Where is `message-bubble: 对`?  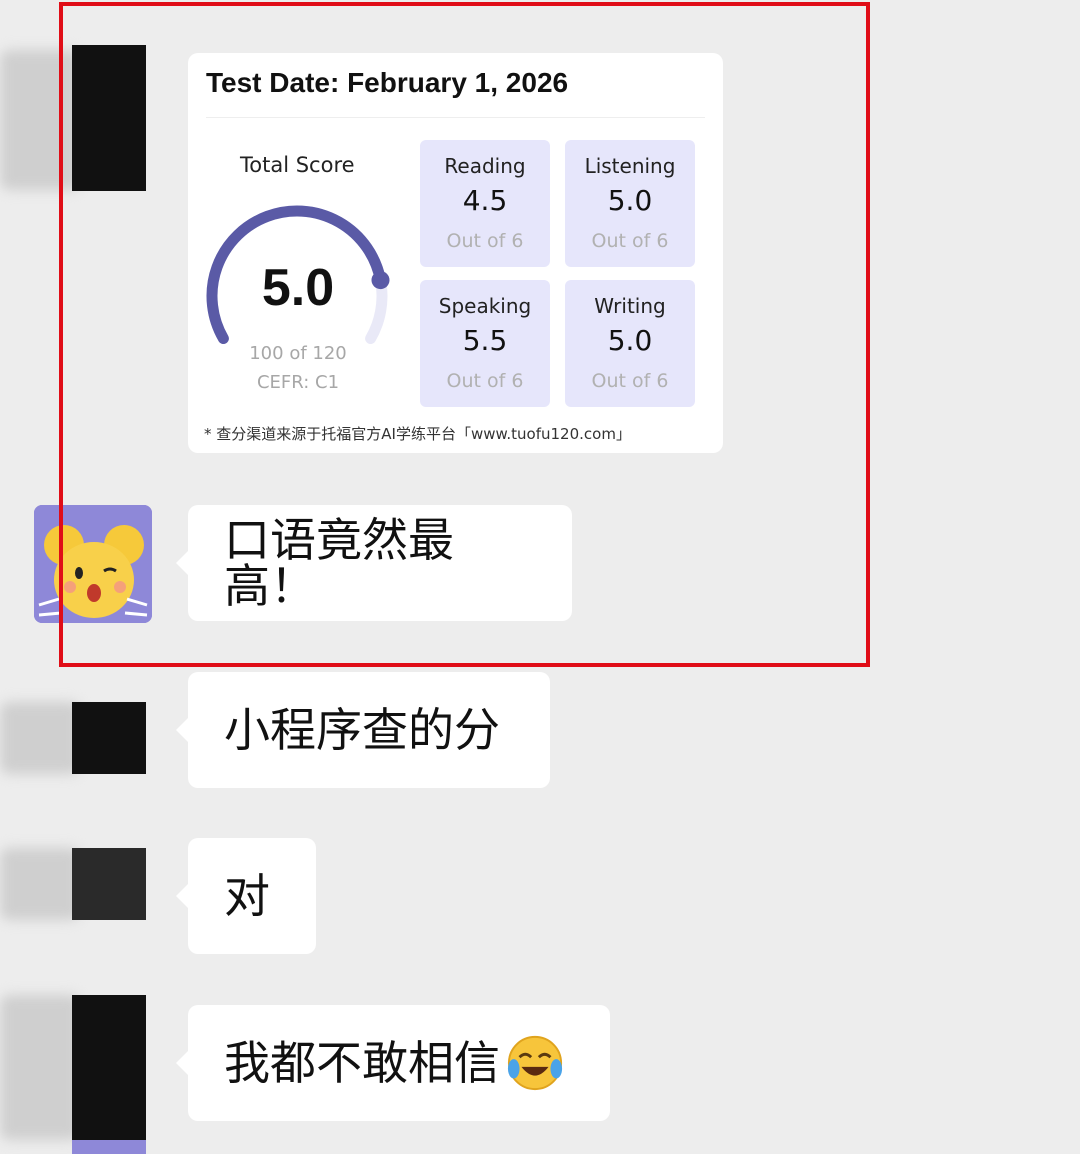
message-bubble: 对 is located at coordinates (246, 896).